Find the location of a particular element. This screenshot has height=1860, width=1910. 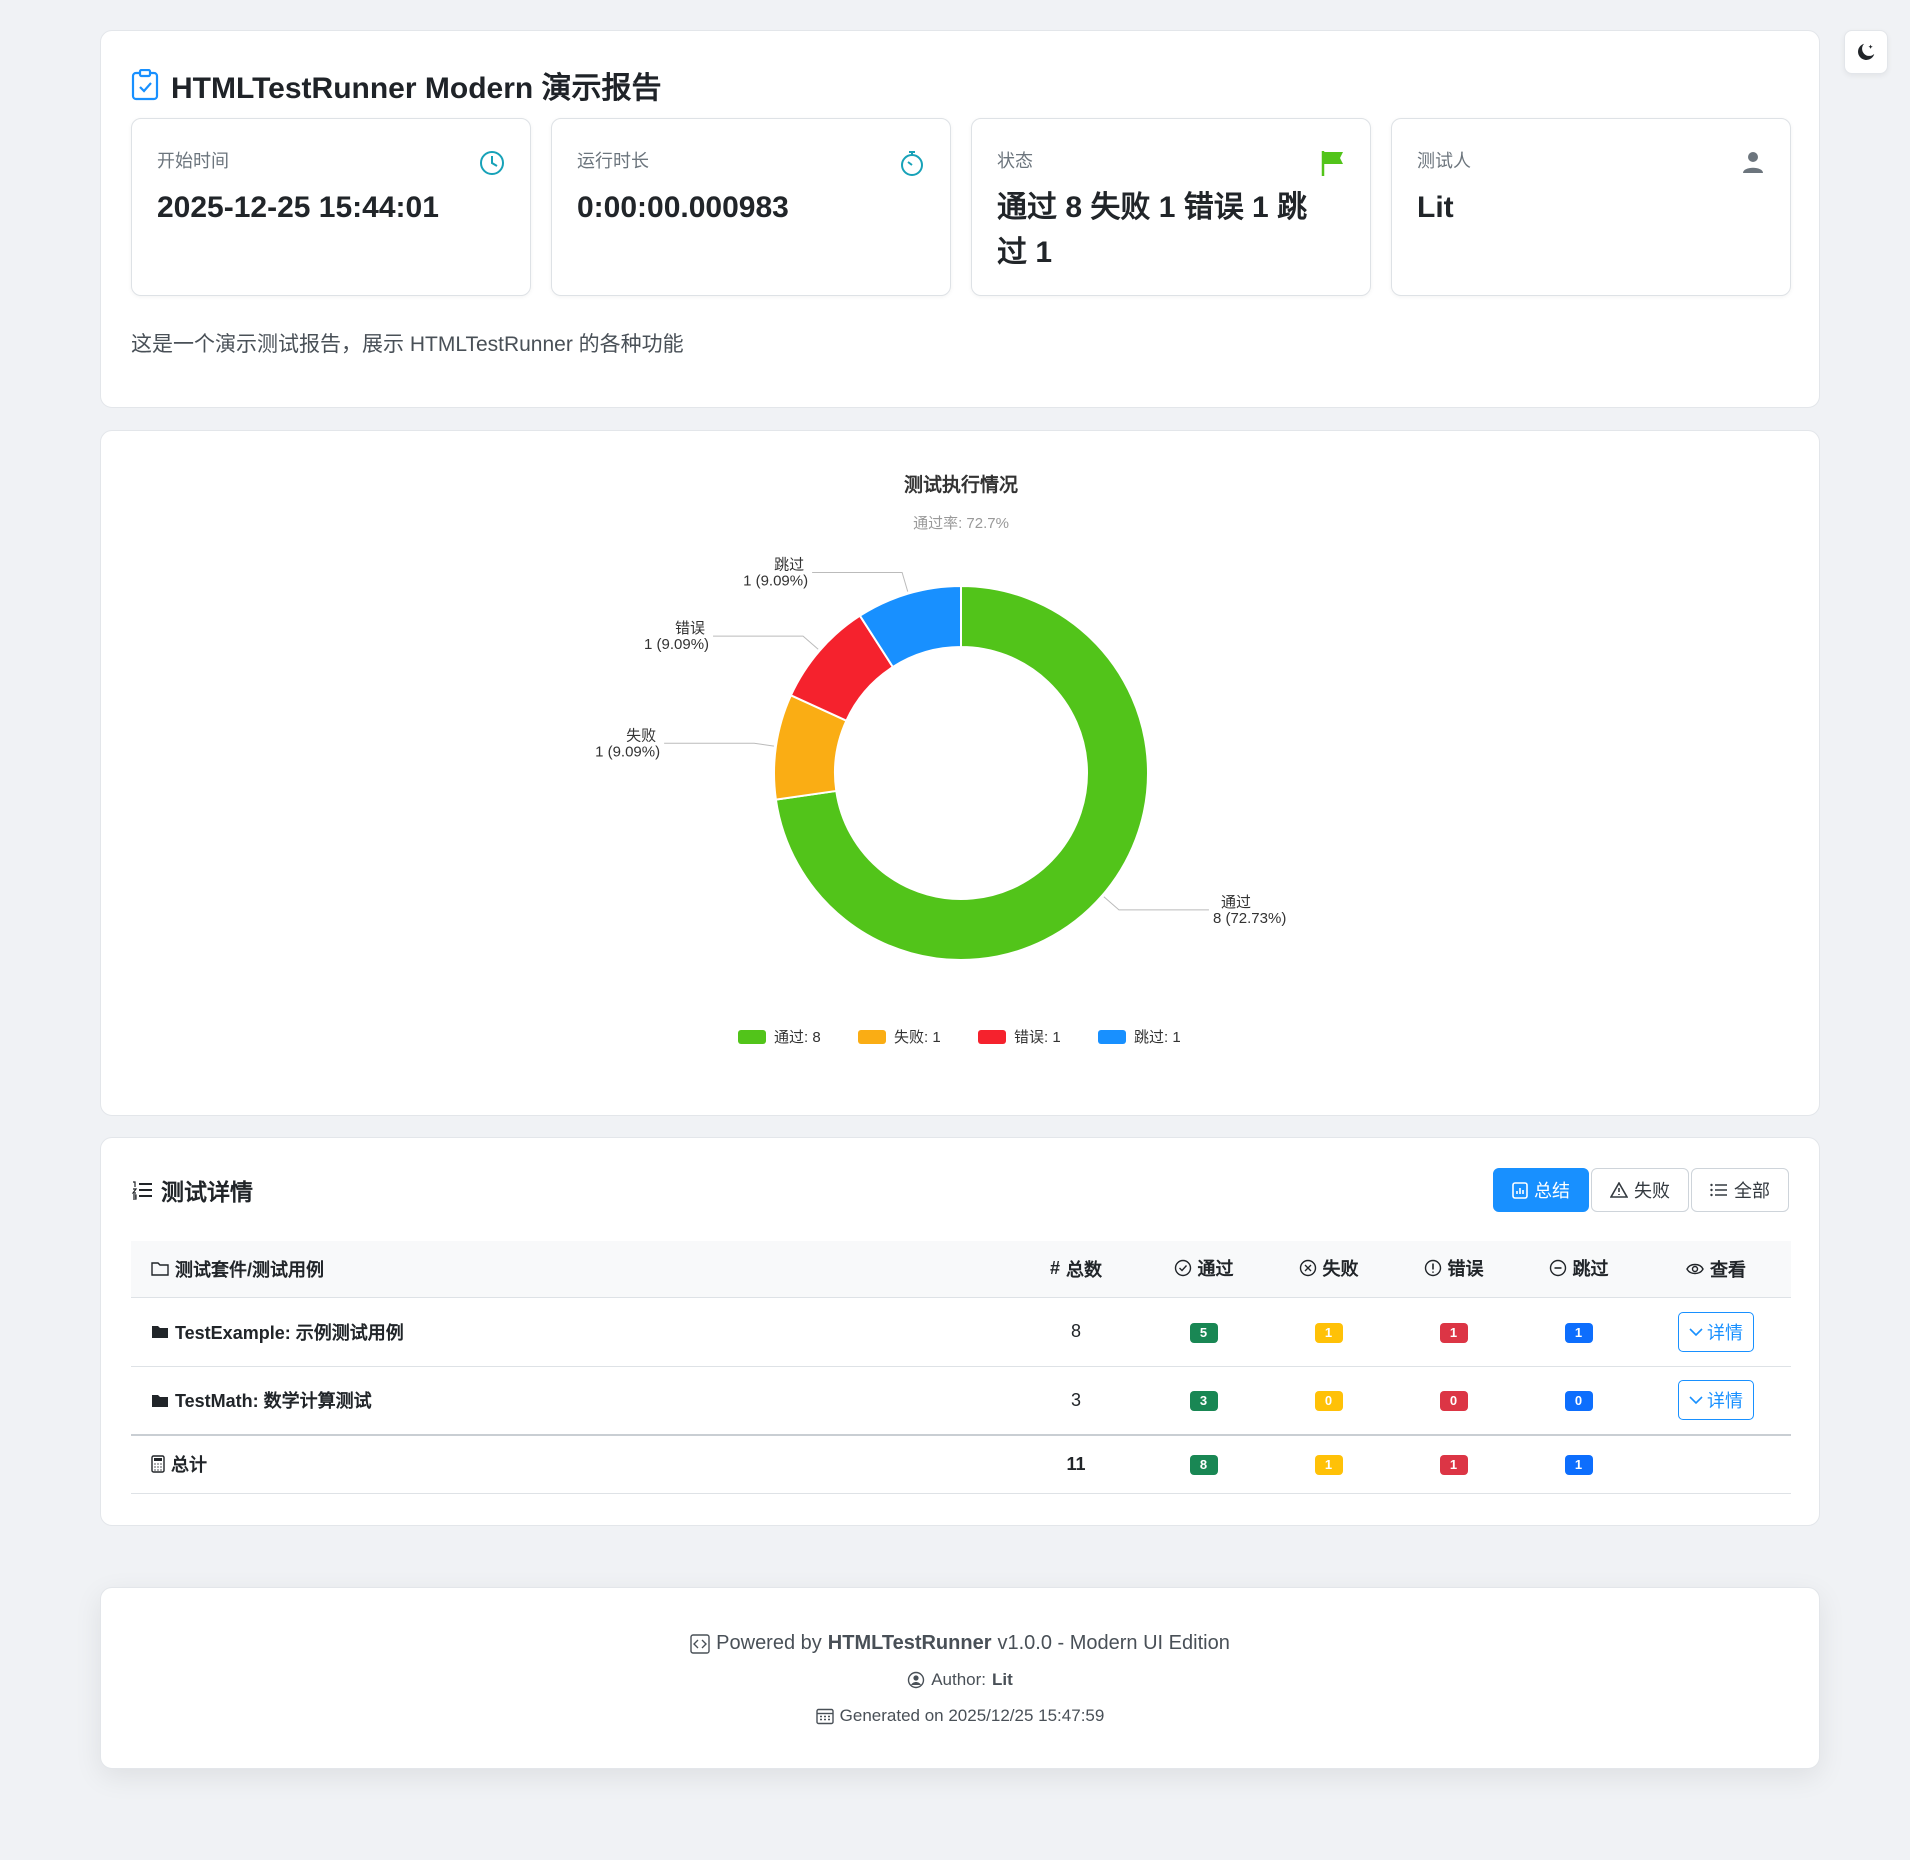

error-badge: 1 is located at coordinates (1453, 1465).